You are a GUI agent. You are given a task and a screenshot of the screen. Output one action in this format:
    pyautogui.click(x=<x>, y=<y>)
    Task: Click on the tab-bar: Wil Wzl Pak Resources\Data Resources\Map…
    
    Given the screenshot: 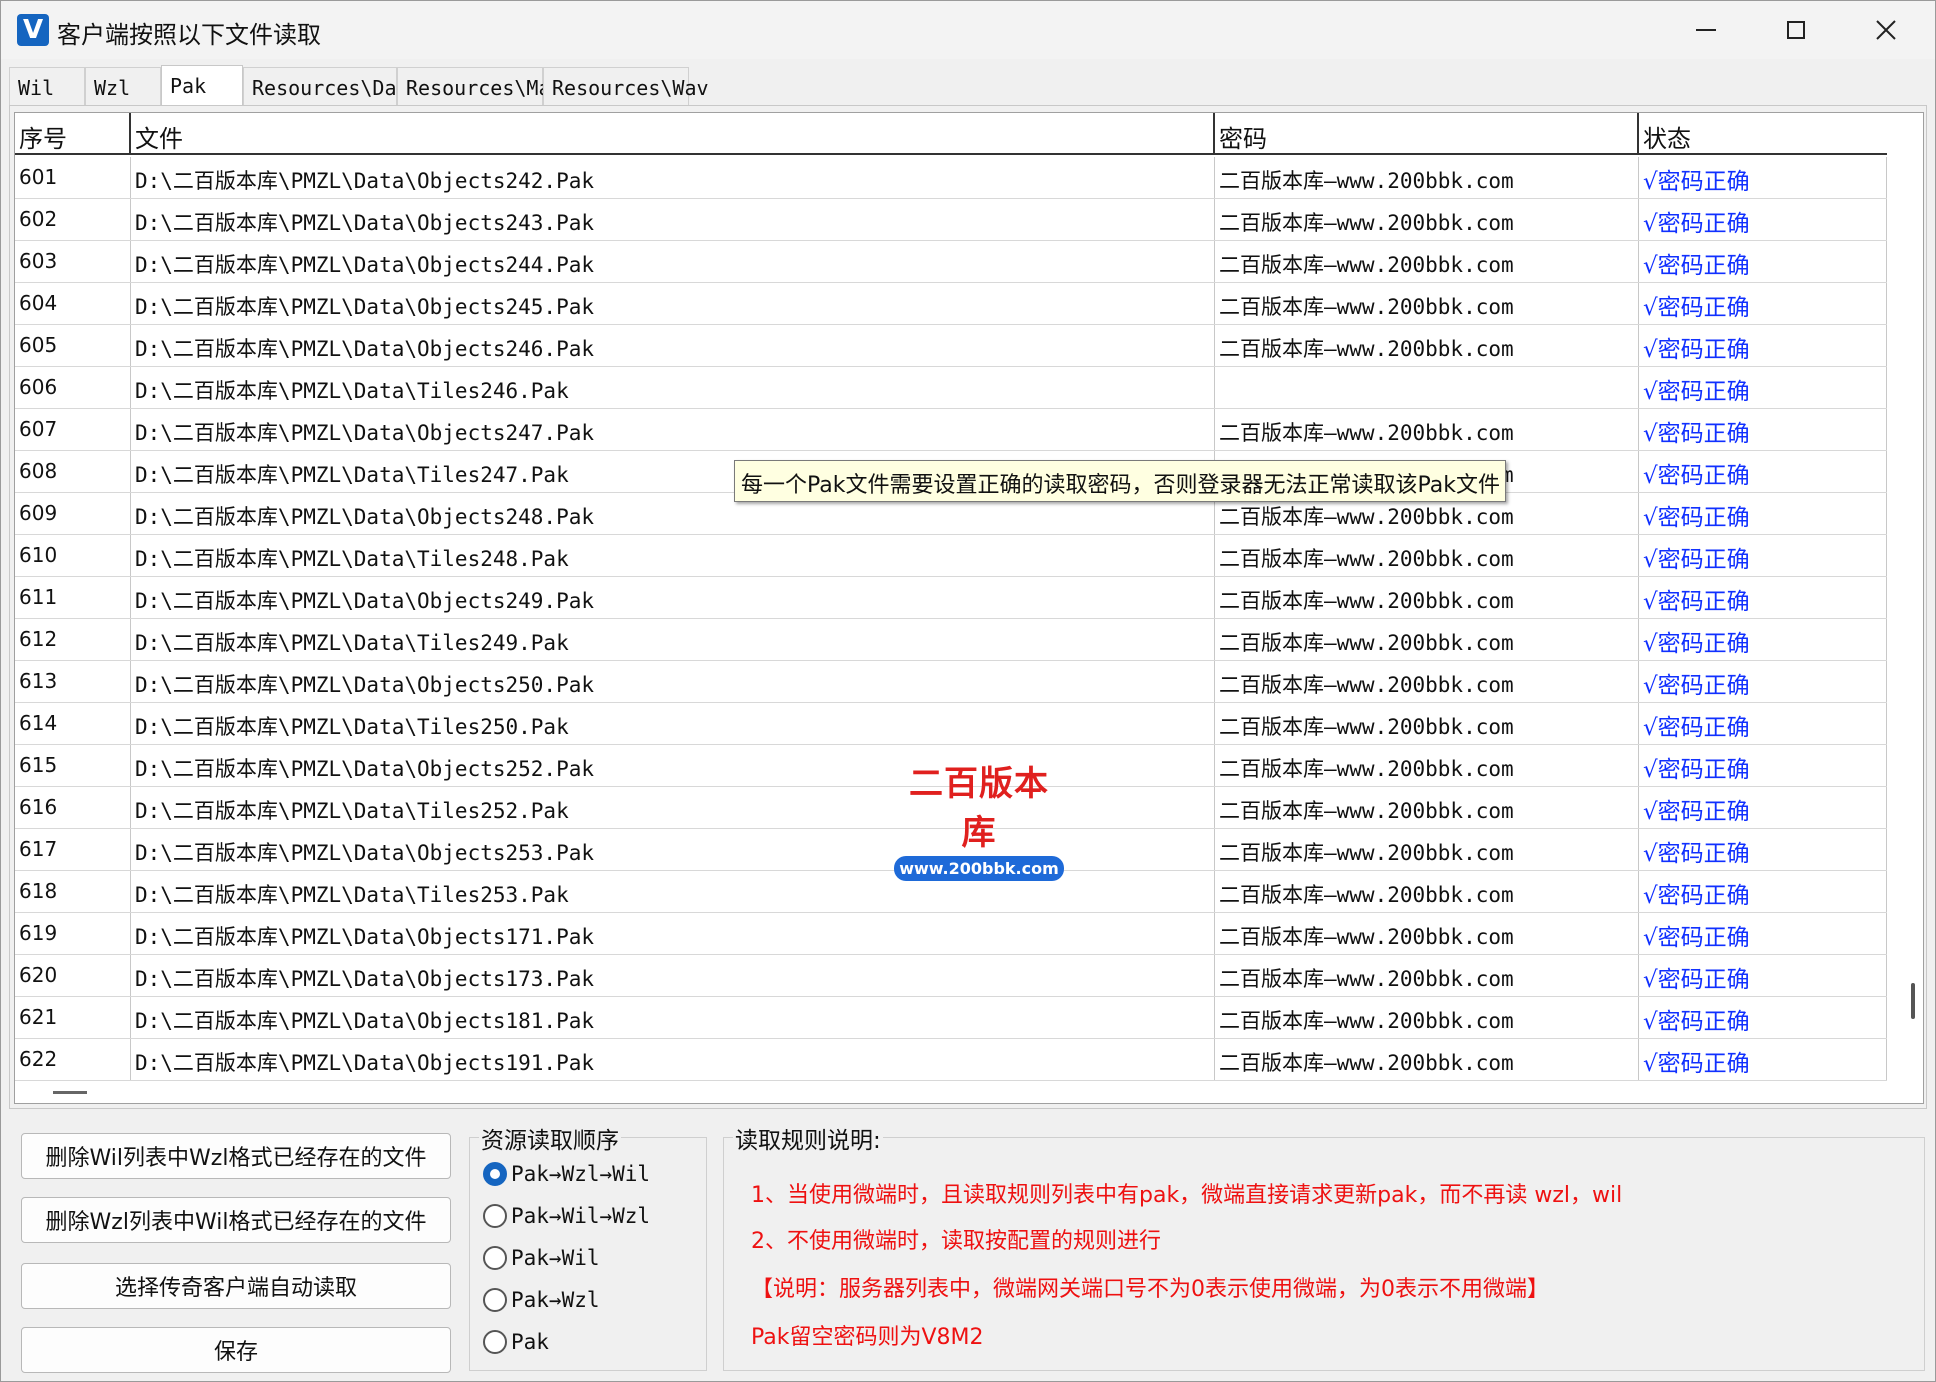 What is the action you would take?
    pyautogui.click(x=359, y=85)
    